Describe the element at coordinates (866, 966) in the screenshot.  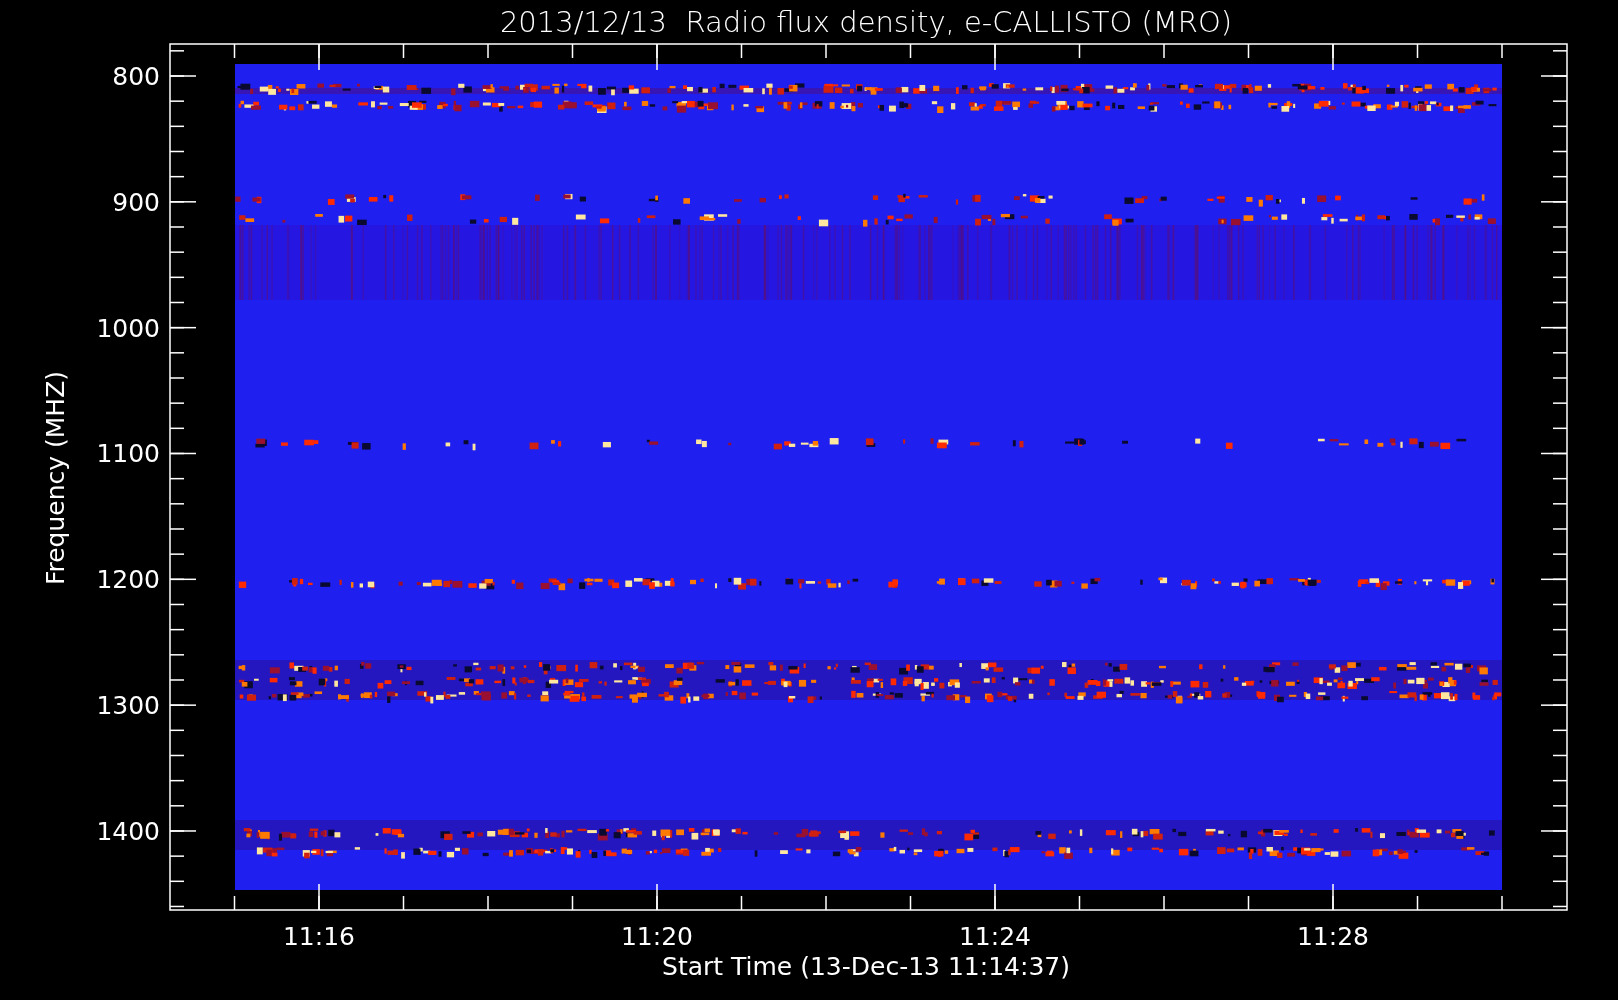
I see `x-axis-label: Start Time (13-Dec-13 11:14:37)` at that location.